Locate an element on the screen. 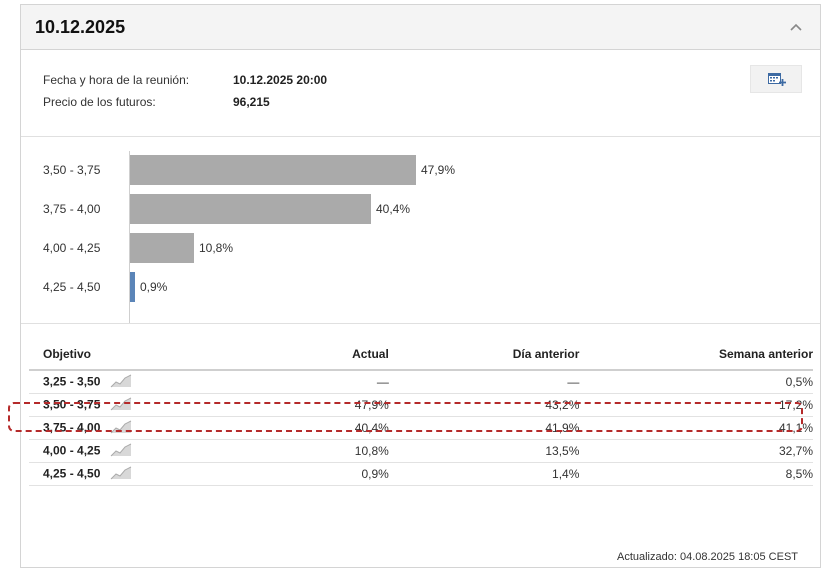 The height and width of the screenshot is (572, 825). cell-prev-week: 32,7% is located at coordinates (696, 451).